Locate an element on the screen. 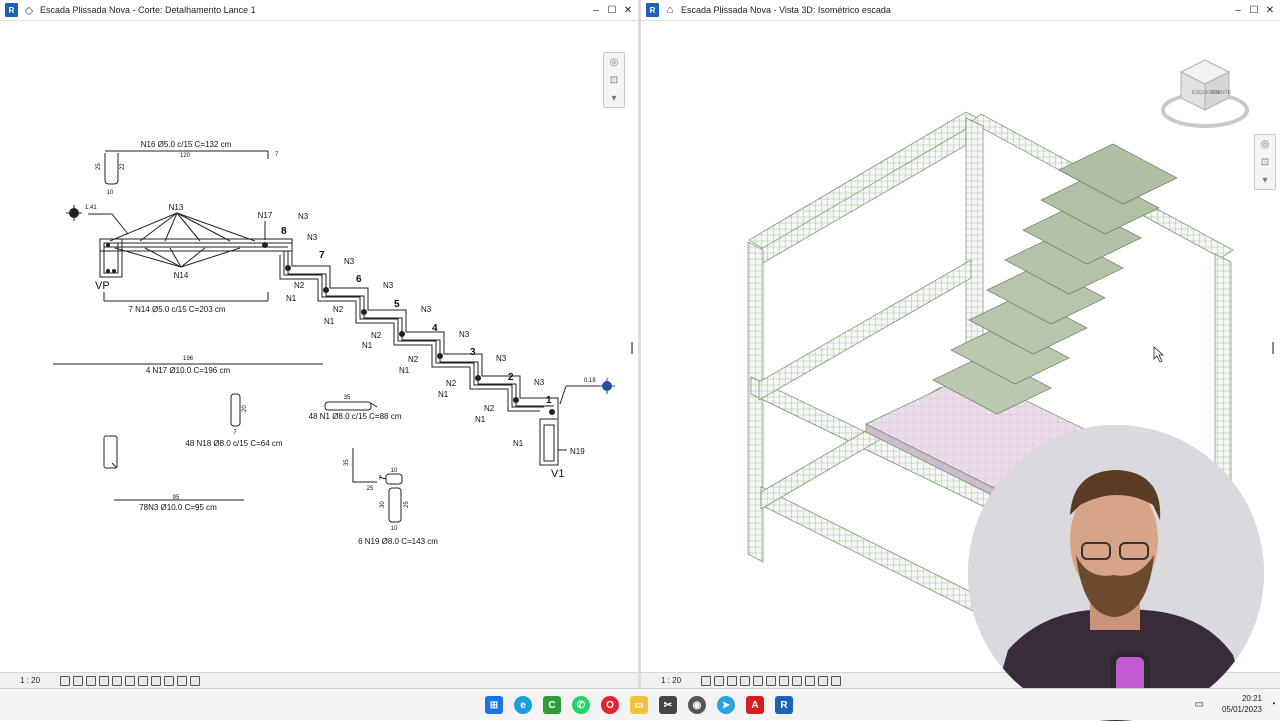  file-explorer-icon: ▭ is located at coordinates (639, 705).